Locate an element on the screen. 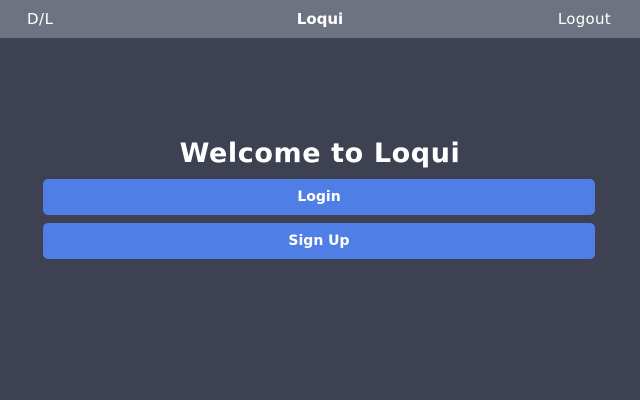 This screenshot has height=400, width=640. login-button: Login is located at coordinates (319, 197).